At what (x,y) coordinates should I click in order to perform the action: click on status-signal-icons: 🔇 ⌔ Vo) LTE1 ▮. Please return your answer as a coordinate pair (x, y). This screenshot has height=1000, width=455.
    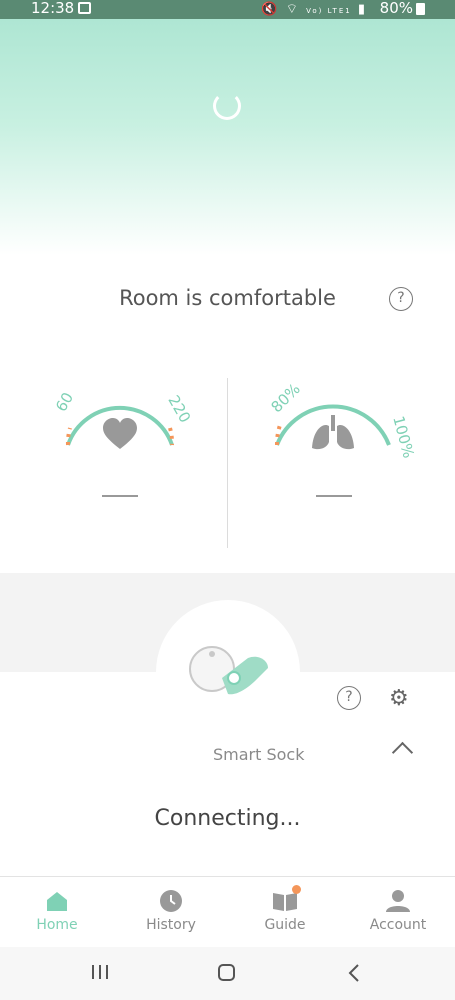
    Looking at the image, I should click on (314, 9).